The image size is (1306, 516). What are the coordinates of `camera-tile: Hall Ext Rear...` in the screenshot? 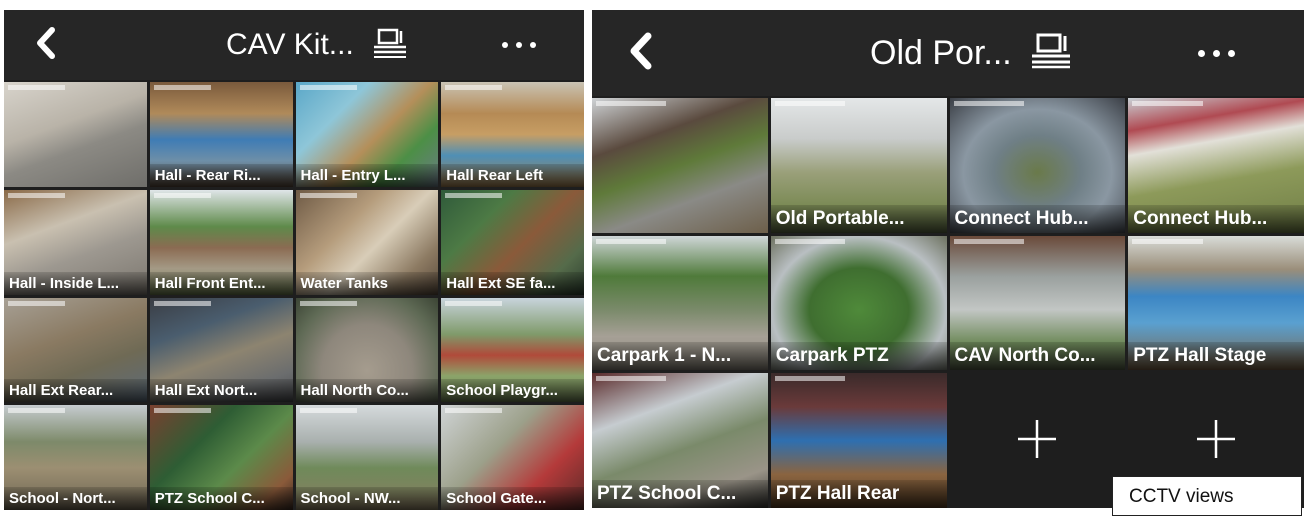 It's located at (75, 350).